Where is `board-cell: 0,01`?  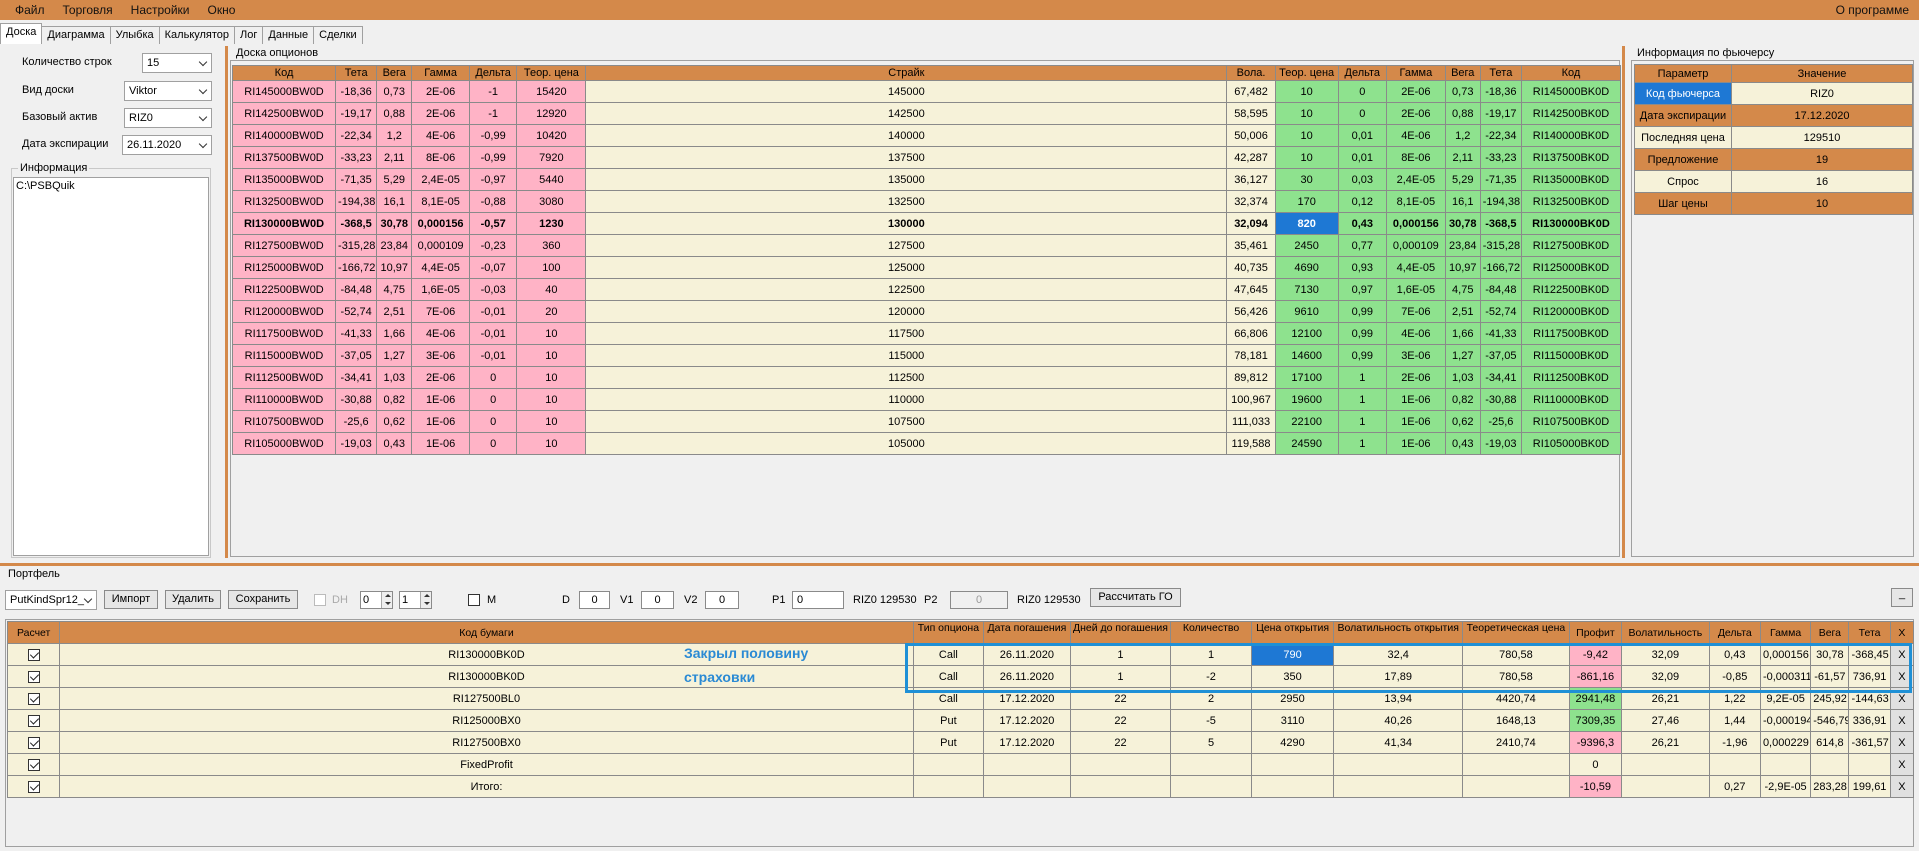
board-cell: 0,01 is located at coordinates (1362, 157).